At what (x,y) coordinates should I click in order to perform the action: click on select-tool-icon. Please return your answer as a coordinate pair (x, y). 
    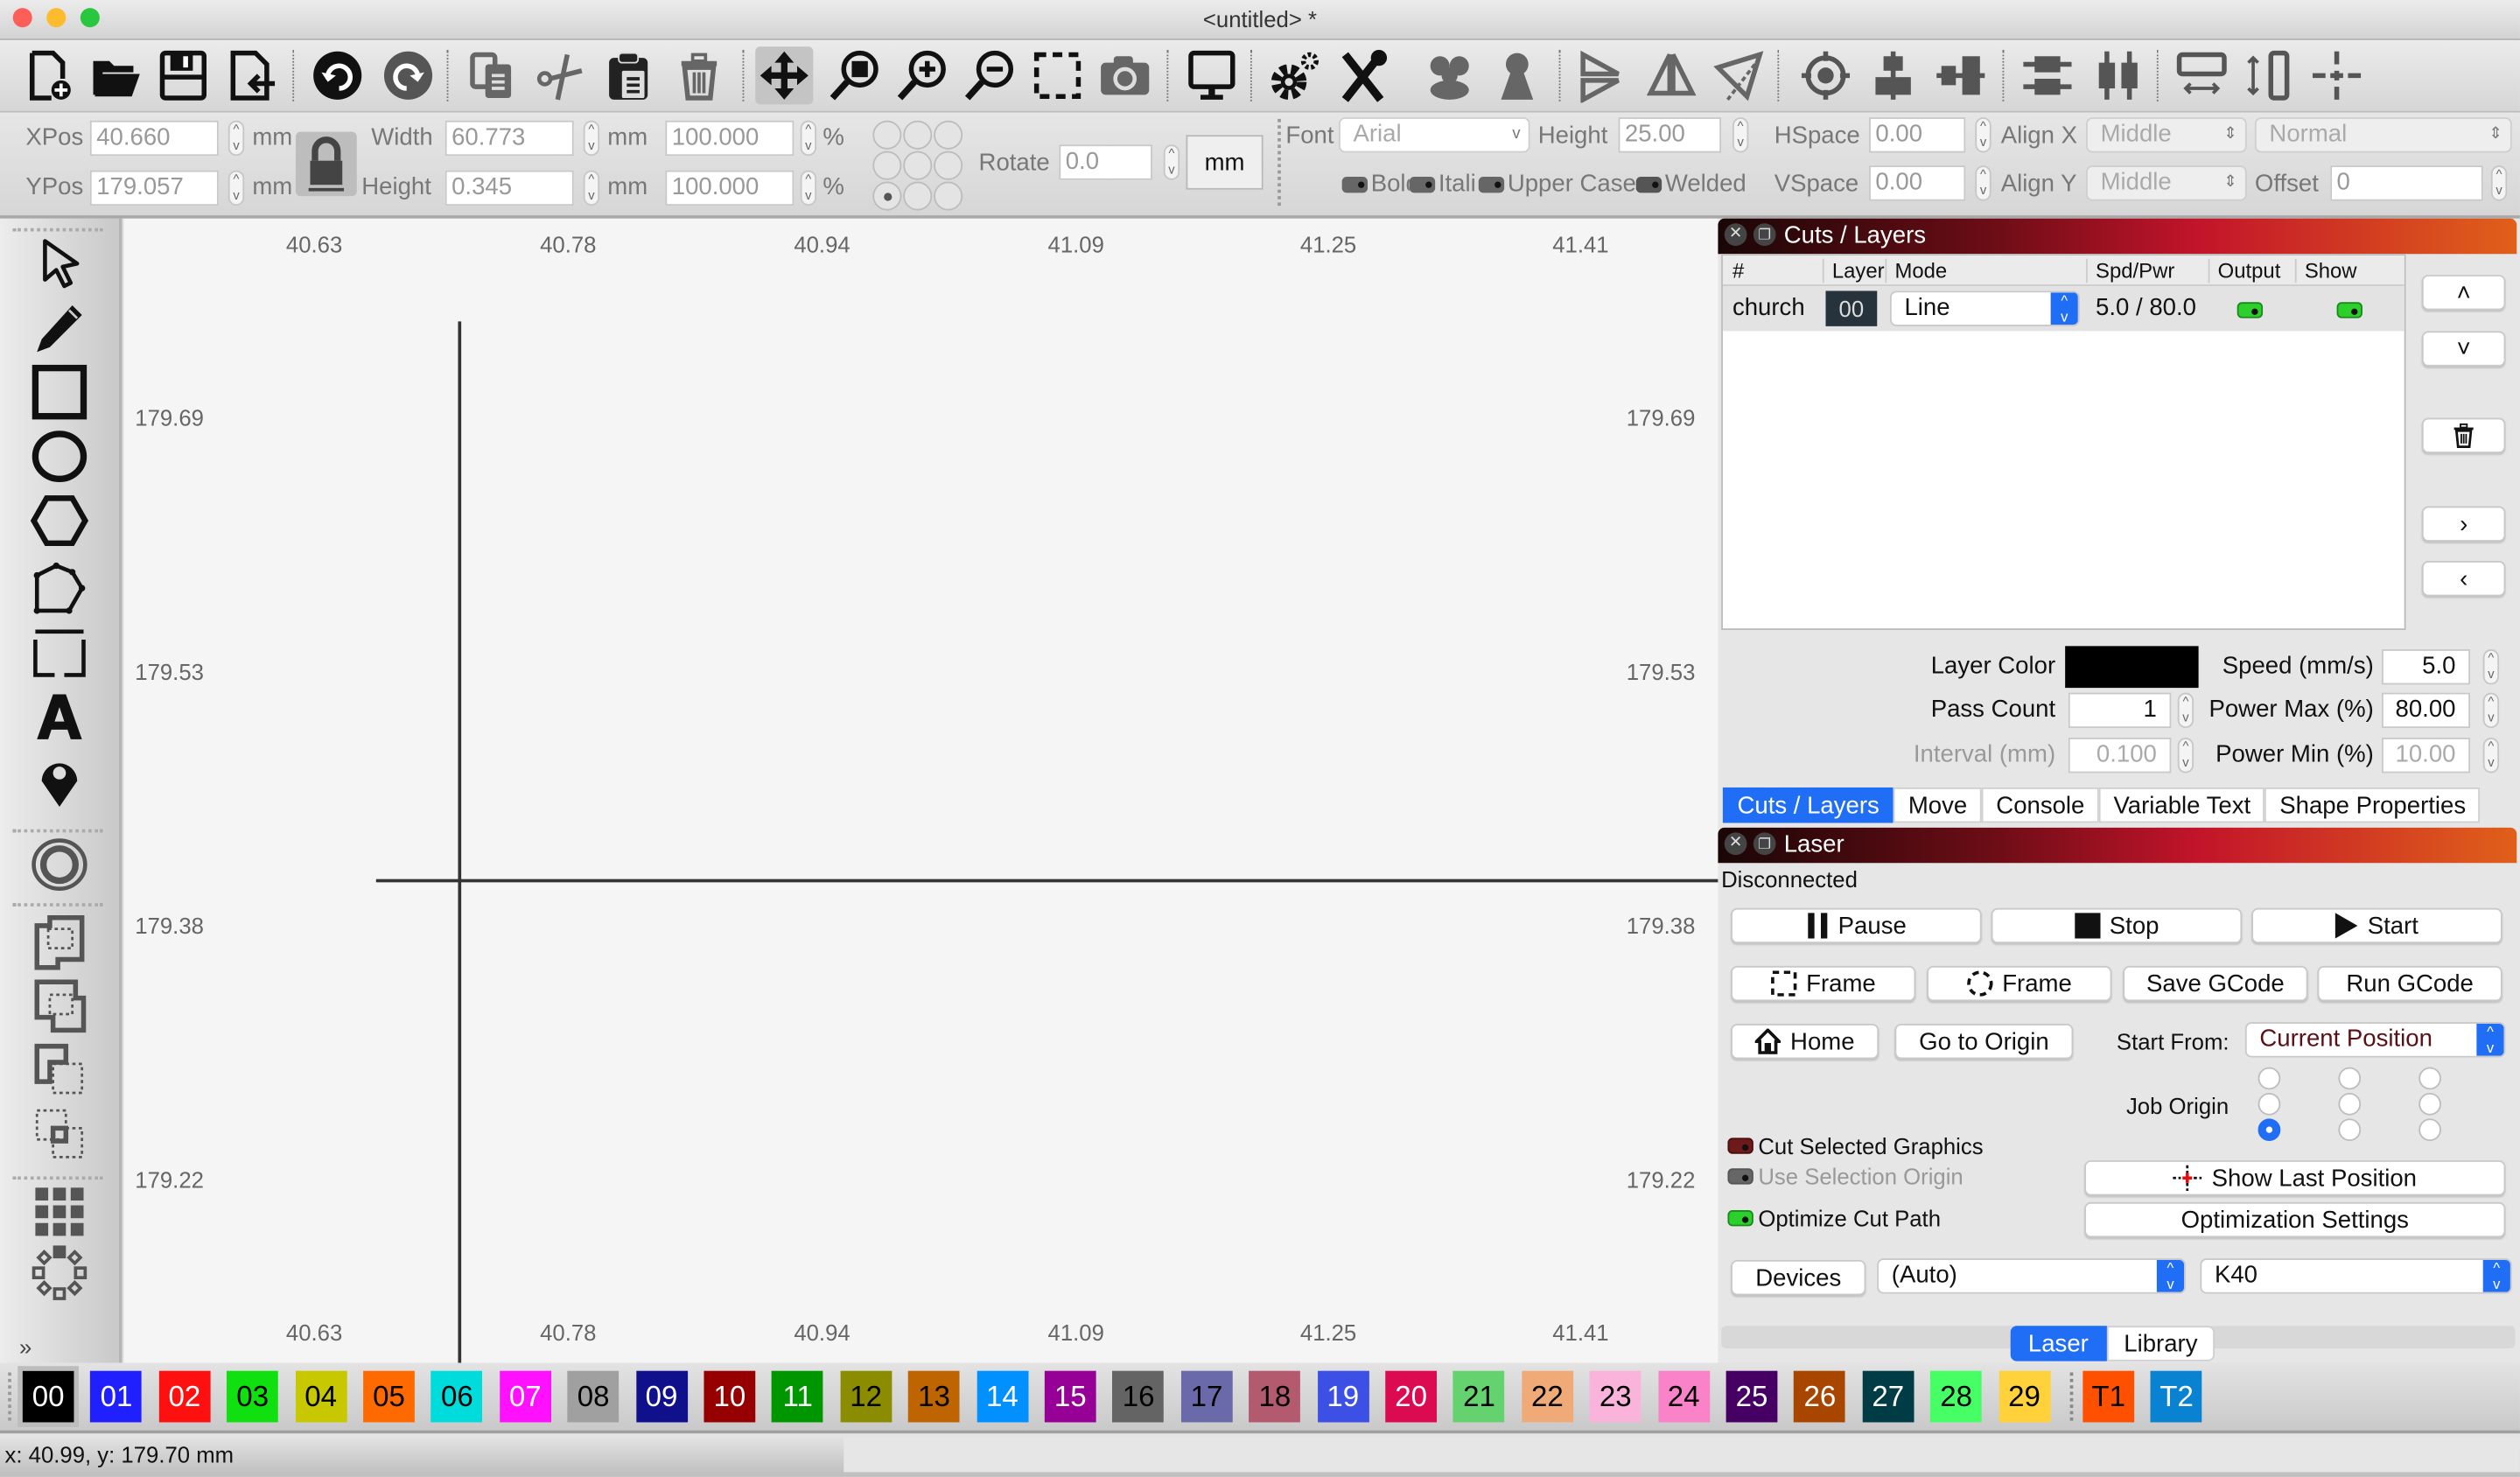
    Looking at the image, I should click on (59, 263).